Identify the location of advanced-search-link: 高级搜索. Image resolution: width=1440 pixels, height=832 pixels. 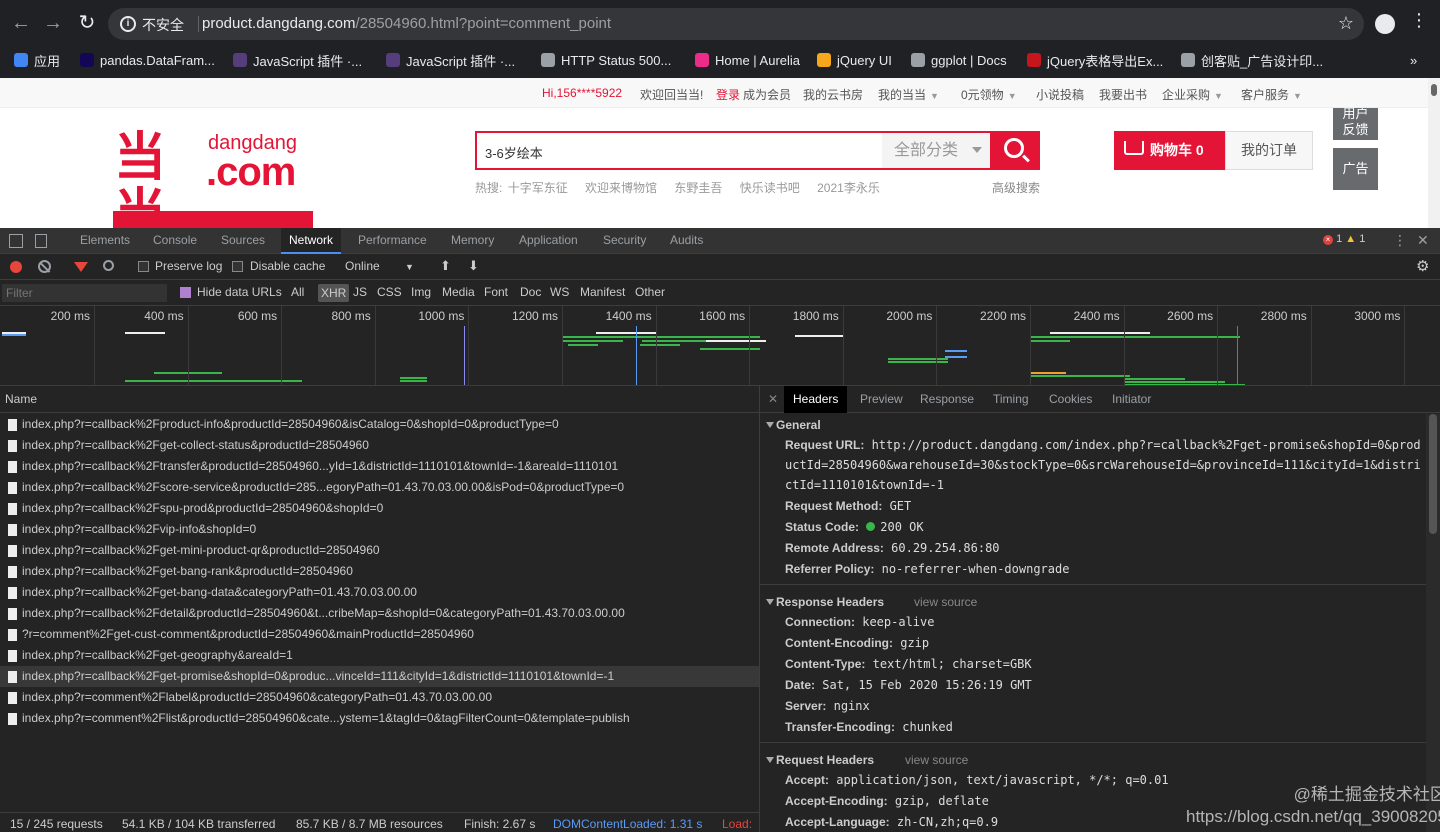
(1016, 187).